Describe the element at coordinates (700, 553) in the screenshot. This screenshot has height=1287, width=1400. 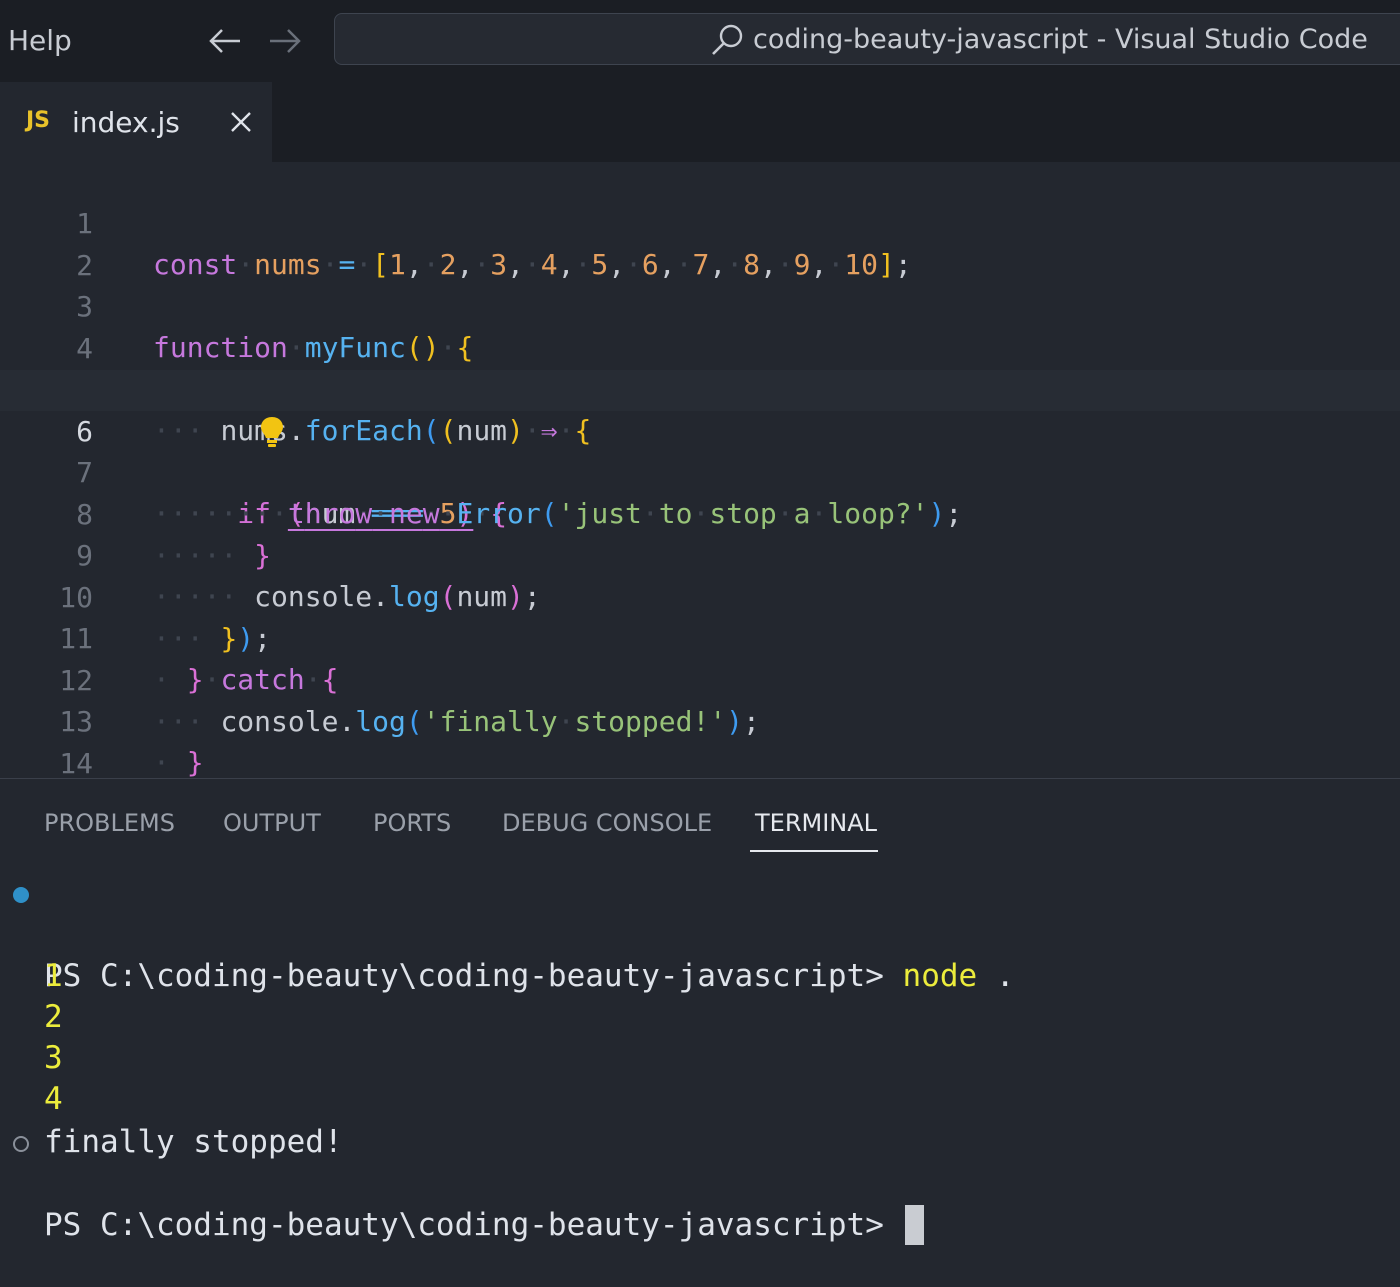
I see `code-line: 9 ····· console.log(num);` at that location.